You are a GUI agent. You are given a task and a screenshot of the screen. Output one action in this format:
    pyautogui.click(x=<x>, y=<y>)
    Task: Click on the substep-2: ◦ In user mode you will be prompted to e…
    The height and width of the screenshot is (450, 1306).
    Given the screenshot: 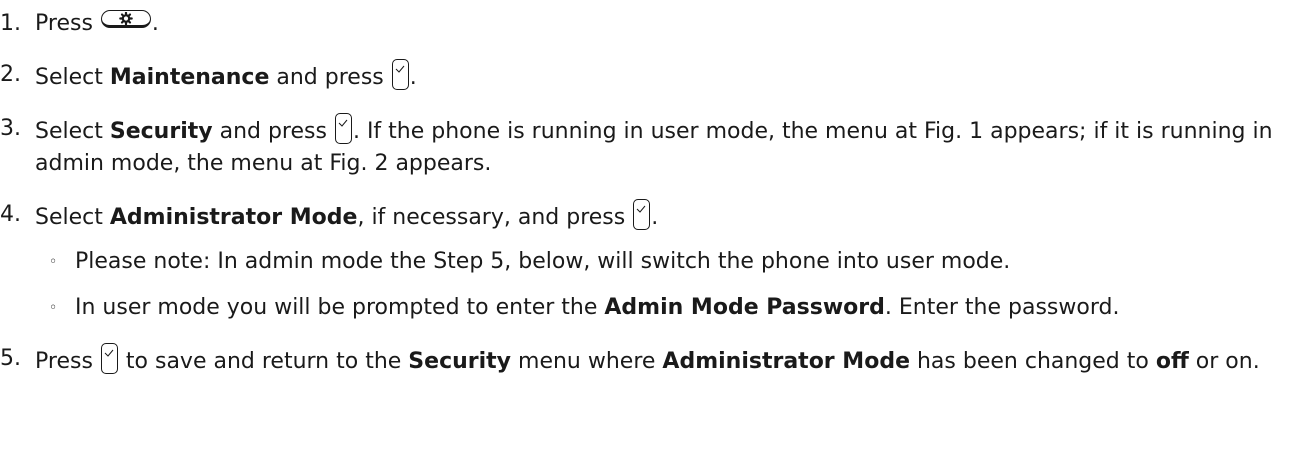 What is the action you would take?
    pyautogui.click(x=670, y=308)
    